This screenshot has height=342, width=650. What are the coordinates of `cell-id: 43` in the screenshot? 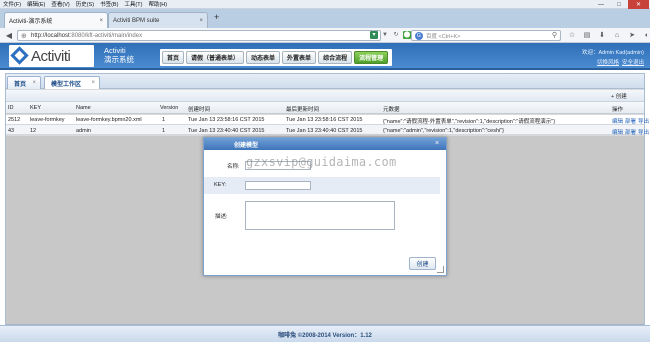 It's located at (11, 131).